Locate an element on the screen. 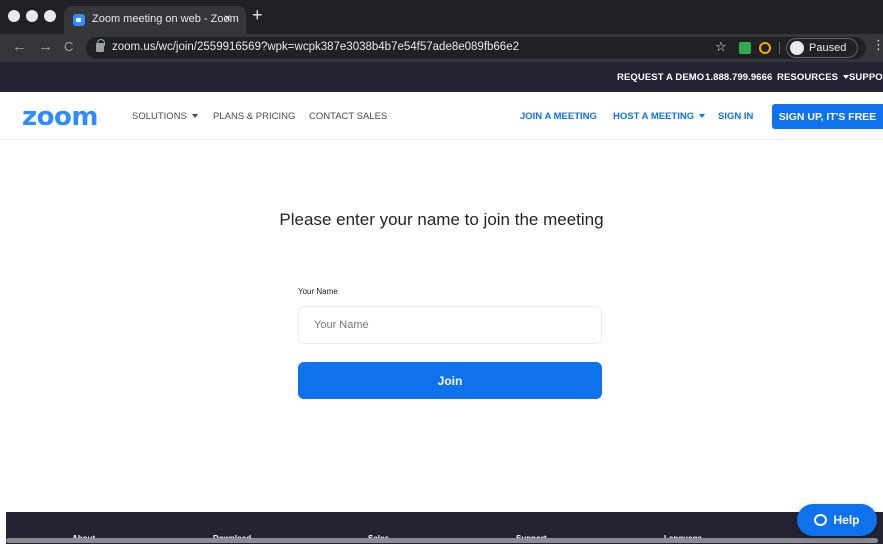 The height and width of the screenshot is (544, 883). resources-menu: RESOURCES is located at coordinates (813, 77).